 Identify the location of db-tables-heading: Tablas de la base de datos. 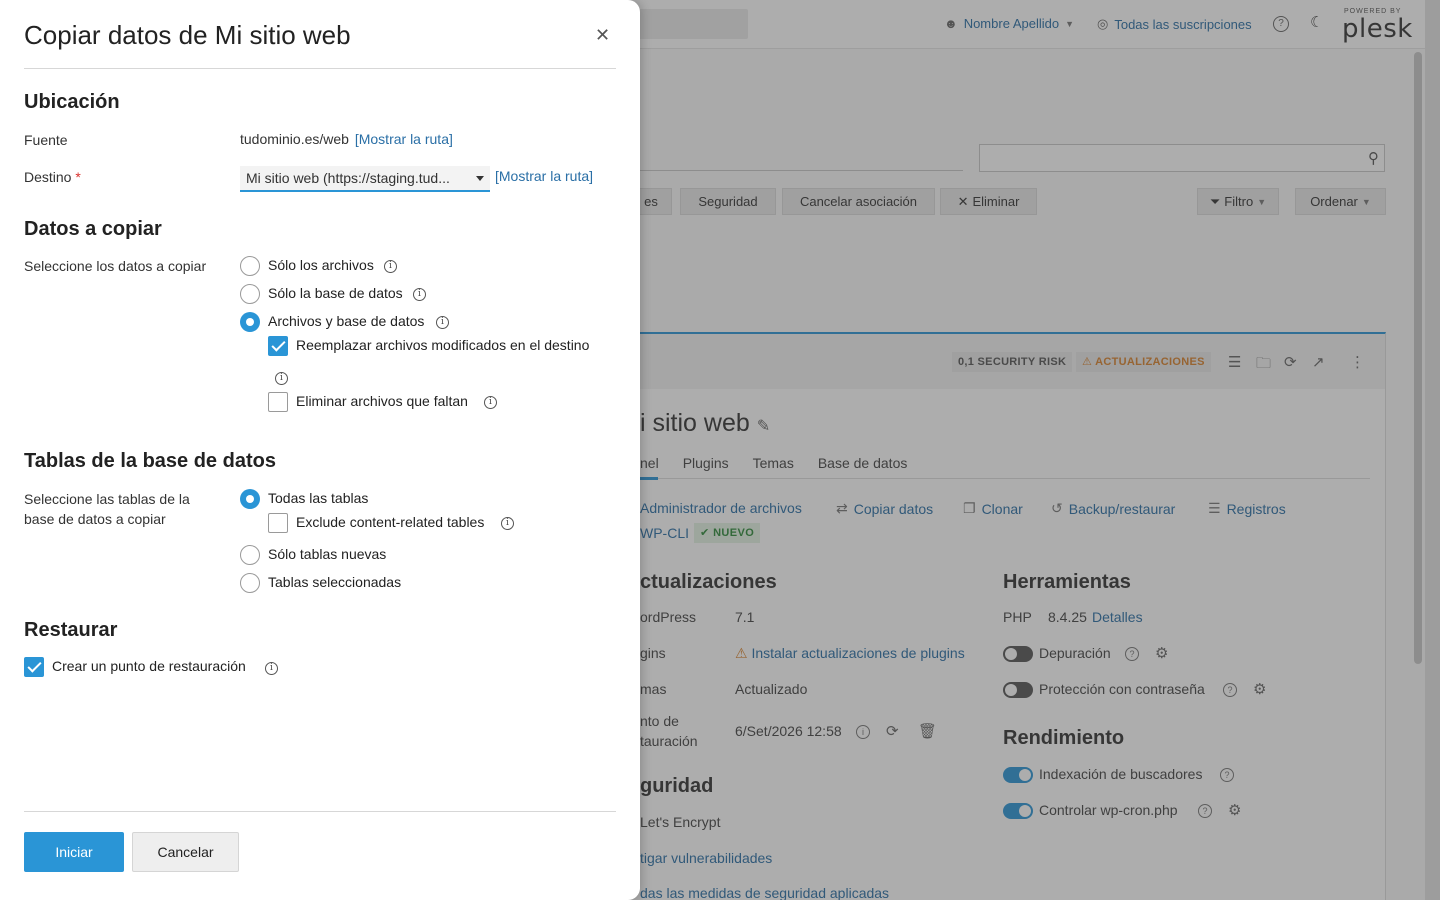
(150, 461).